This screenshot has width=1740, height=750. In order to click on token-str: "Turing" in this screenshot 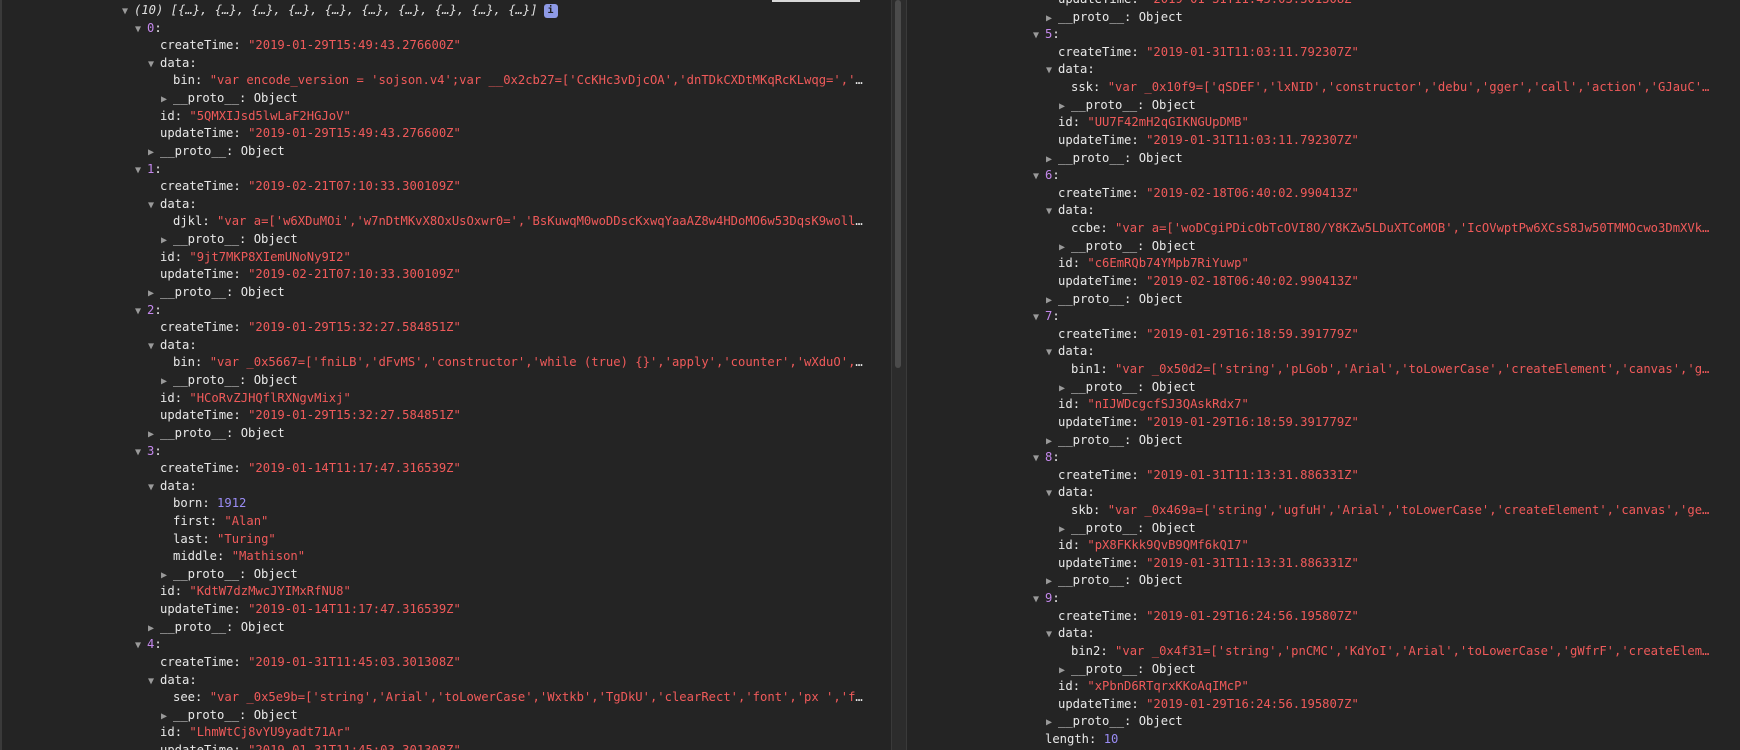, I will do `click(246, 538)`.